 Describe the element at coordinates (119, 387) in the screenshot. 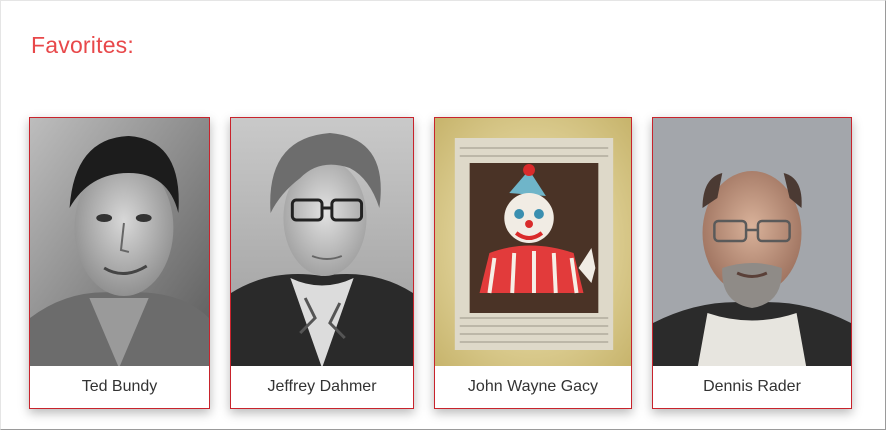

I see `card-name: Ted Bundy` at that location.